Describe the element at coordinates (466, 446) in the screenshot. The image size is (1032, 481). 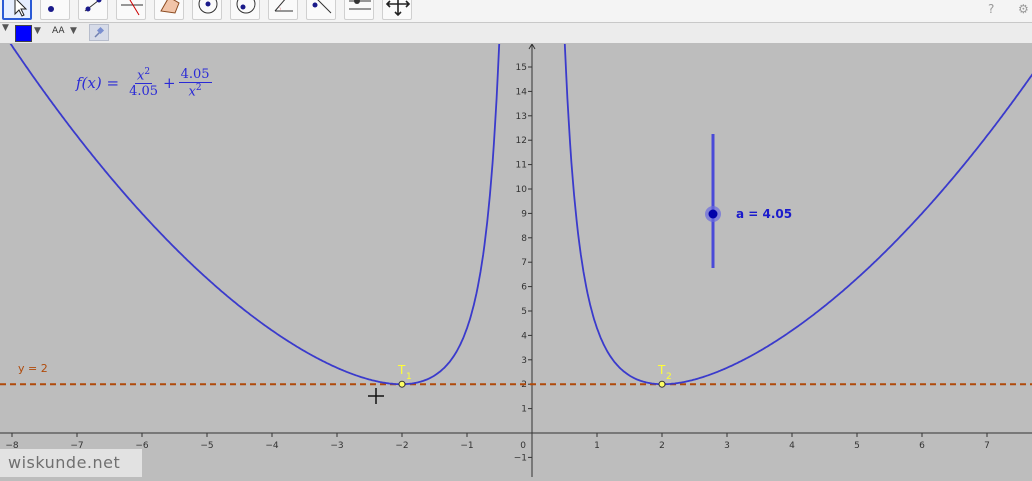
I see `x-tick-label: −1` at that location.